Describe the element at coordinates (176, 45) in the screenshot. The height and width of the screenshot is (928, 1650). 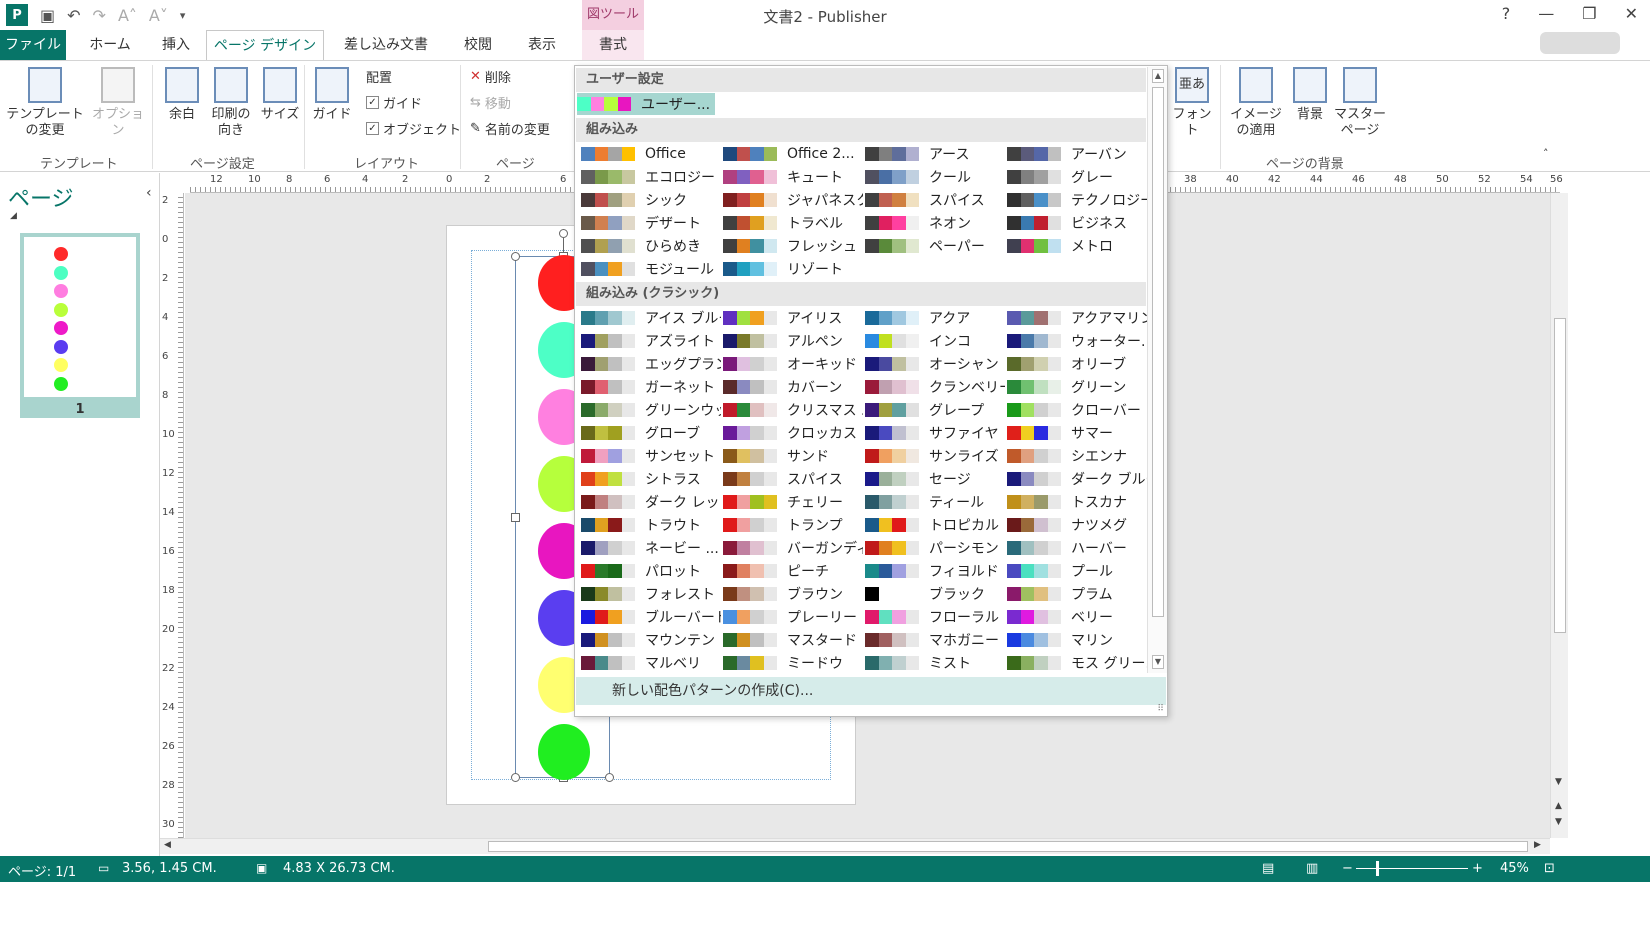
I see `tab-insert: 挿入` at that location.